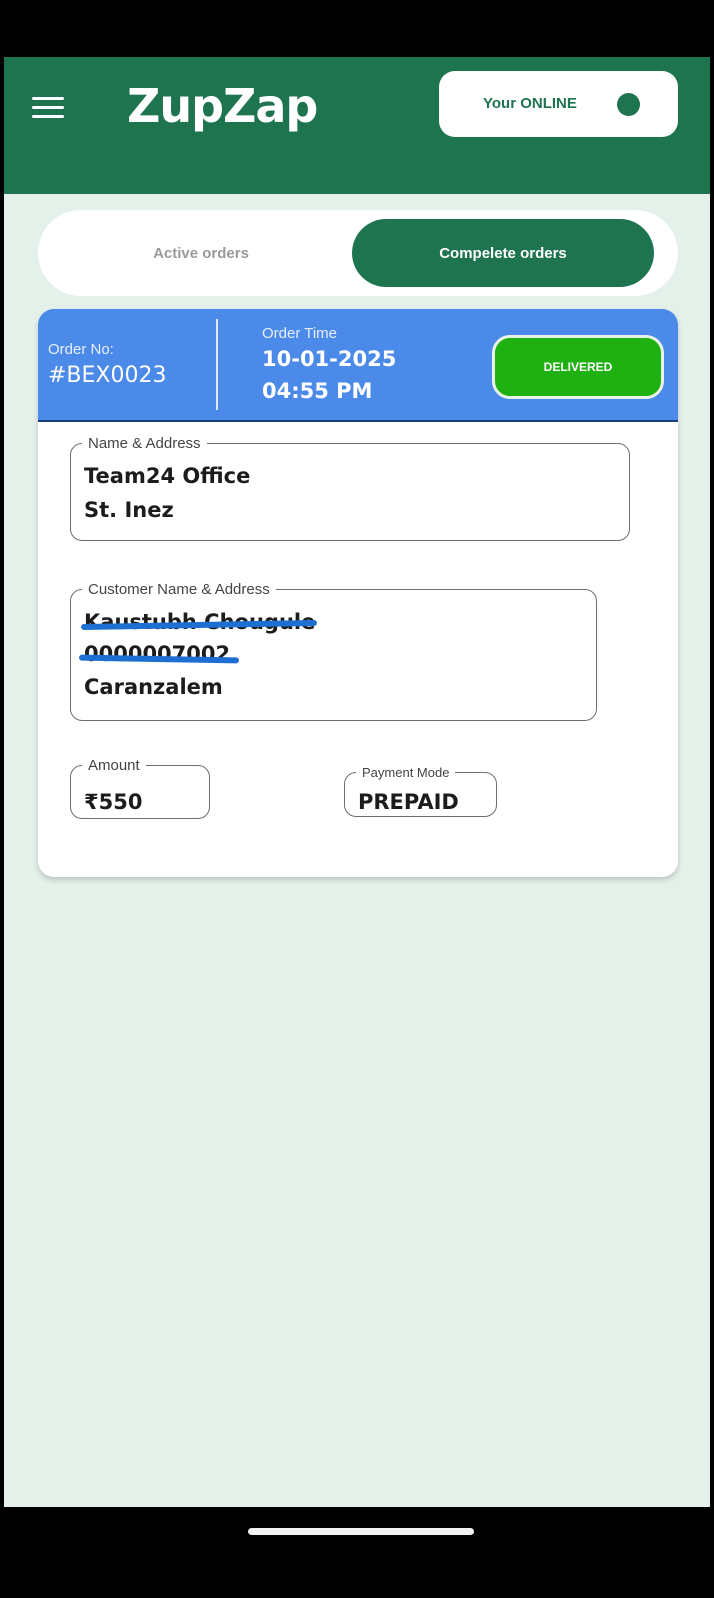 The image size is (714, 1598). Describe the element at coordinates (140, 788) in the screenshot. I see `amount-field: Amount ₹550` at that location.